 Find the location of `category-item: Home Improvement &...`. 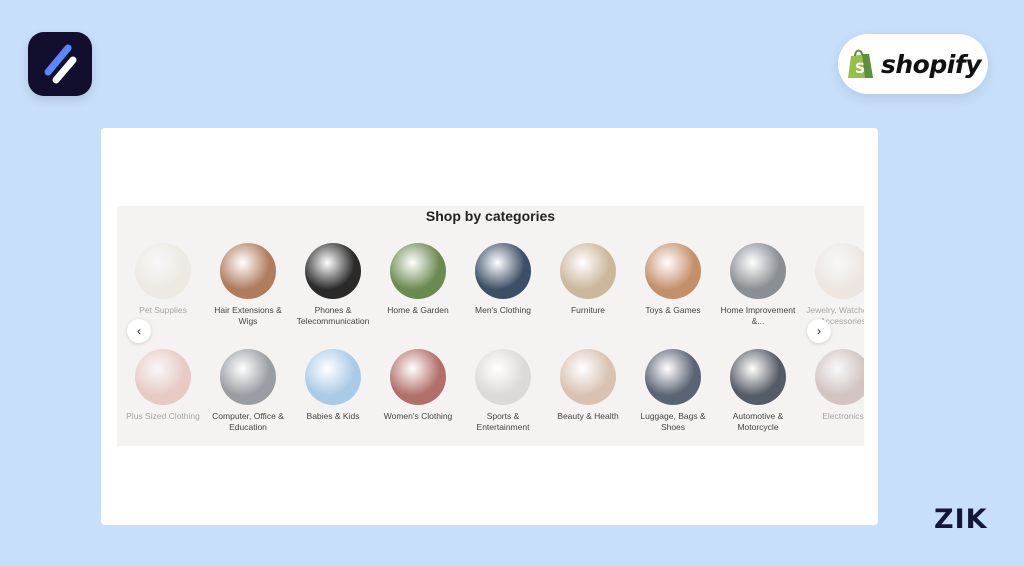

category-item: Home Improvement &... is located at coordinates (758, 284).